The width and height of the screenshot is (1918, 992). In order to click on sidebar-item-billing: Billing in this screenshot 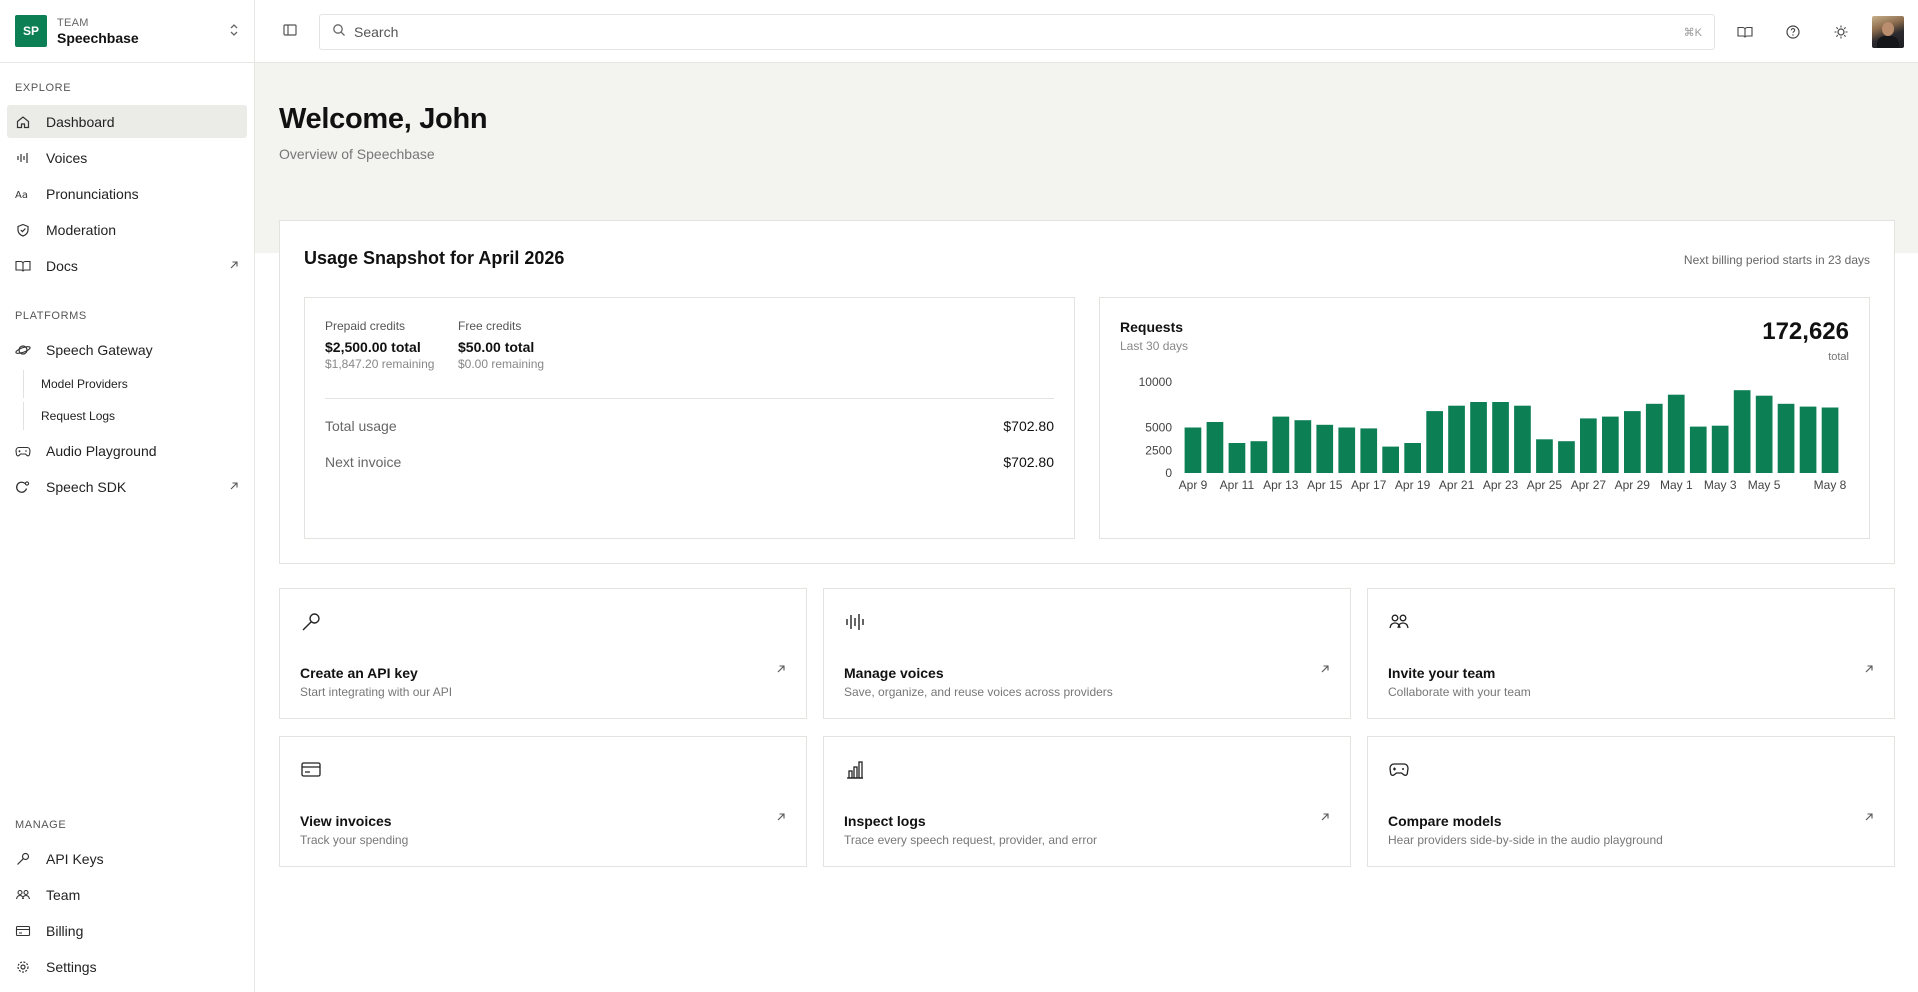, I will do `click(127, 930)`.